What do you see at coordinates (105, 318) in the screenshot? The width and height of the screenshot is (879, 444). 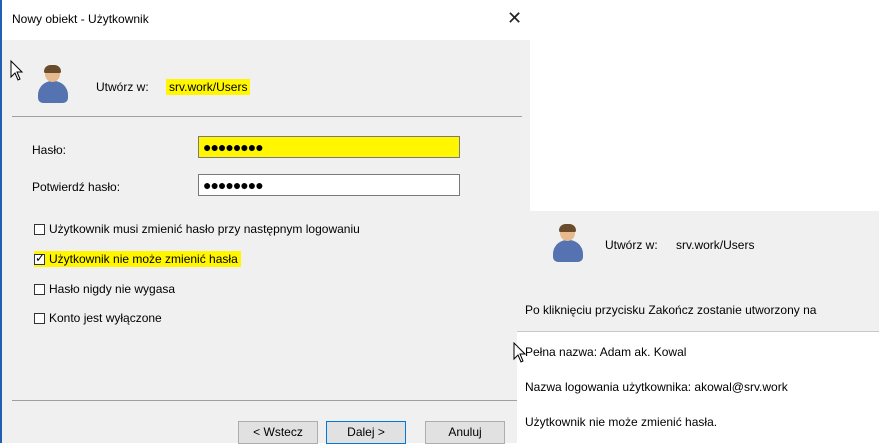 I see `option-label: Konto jest wyłączone` at bounding box center [105, 318].